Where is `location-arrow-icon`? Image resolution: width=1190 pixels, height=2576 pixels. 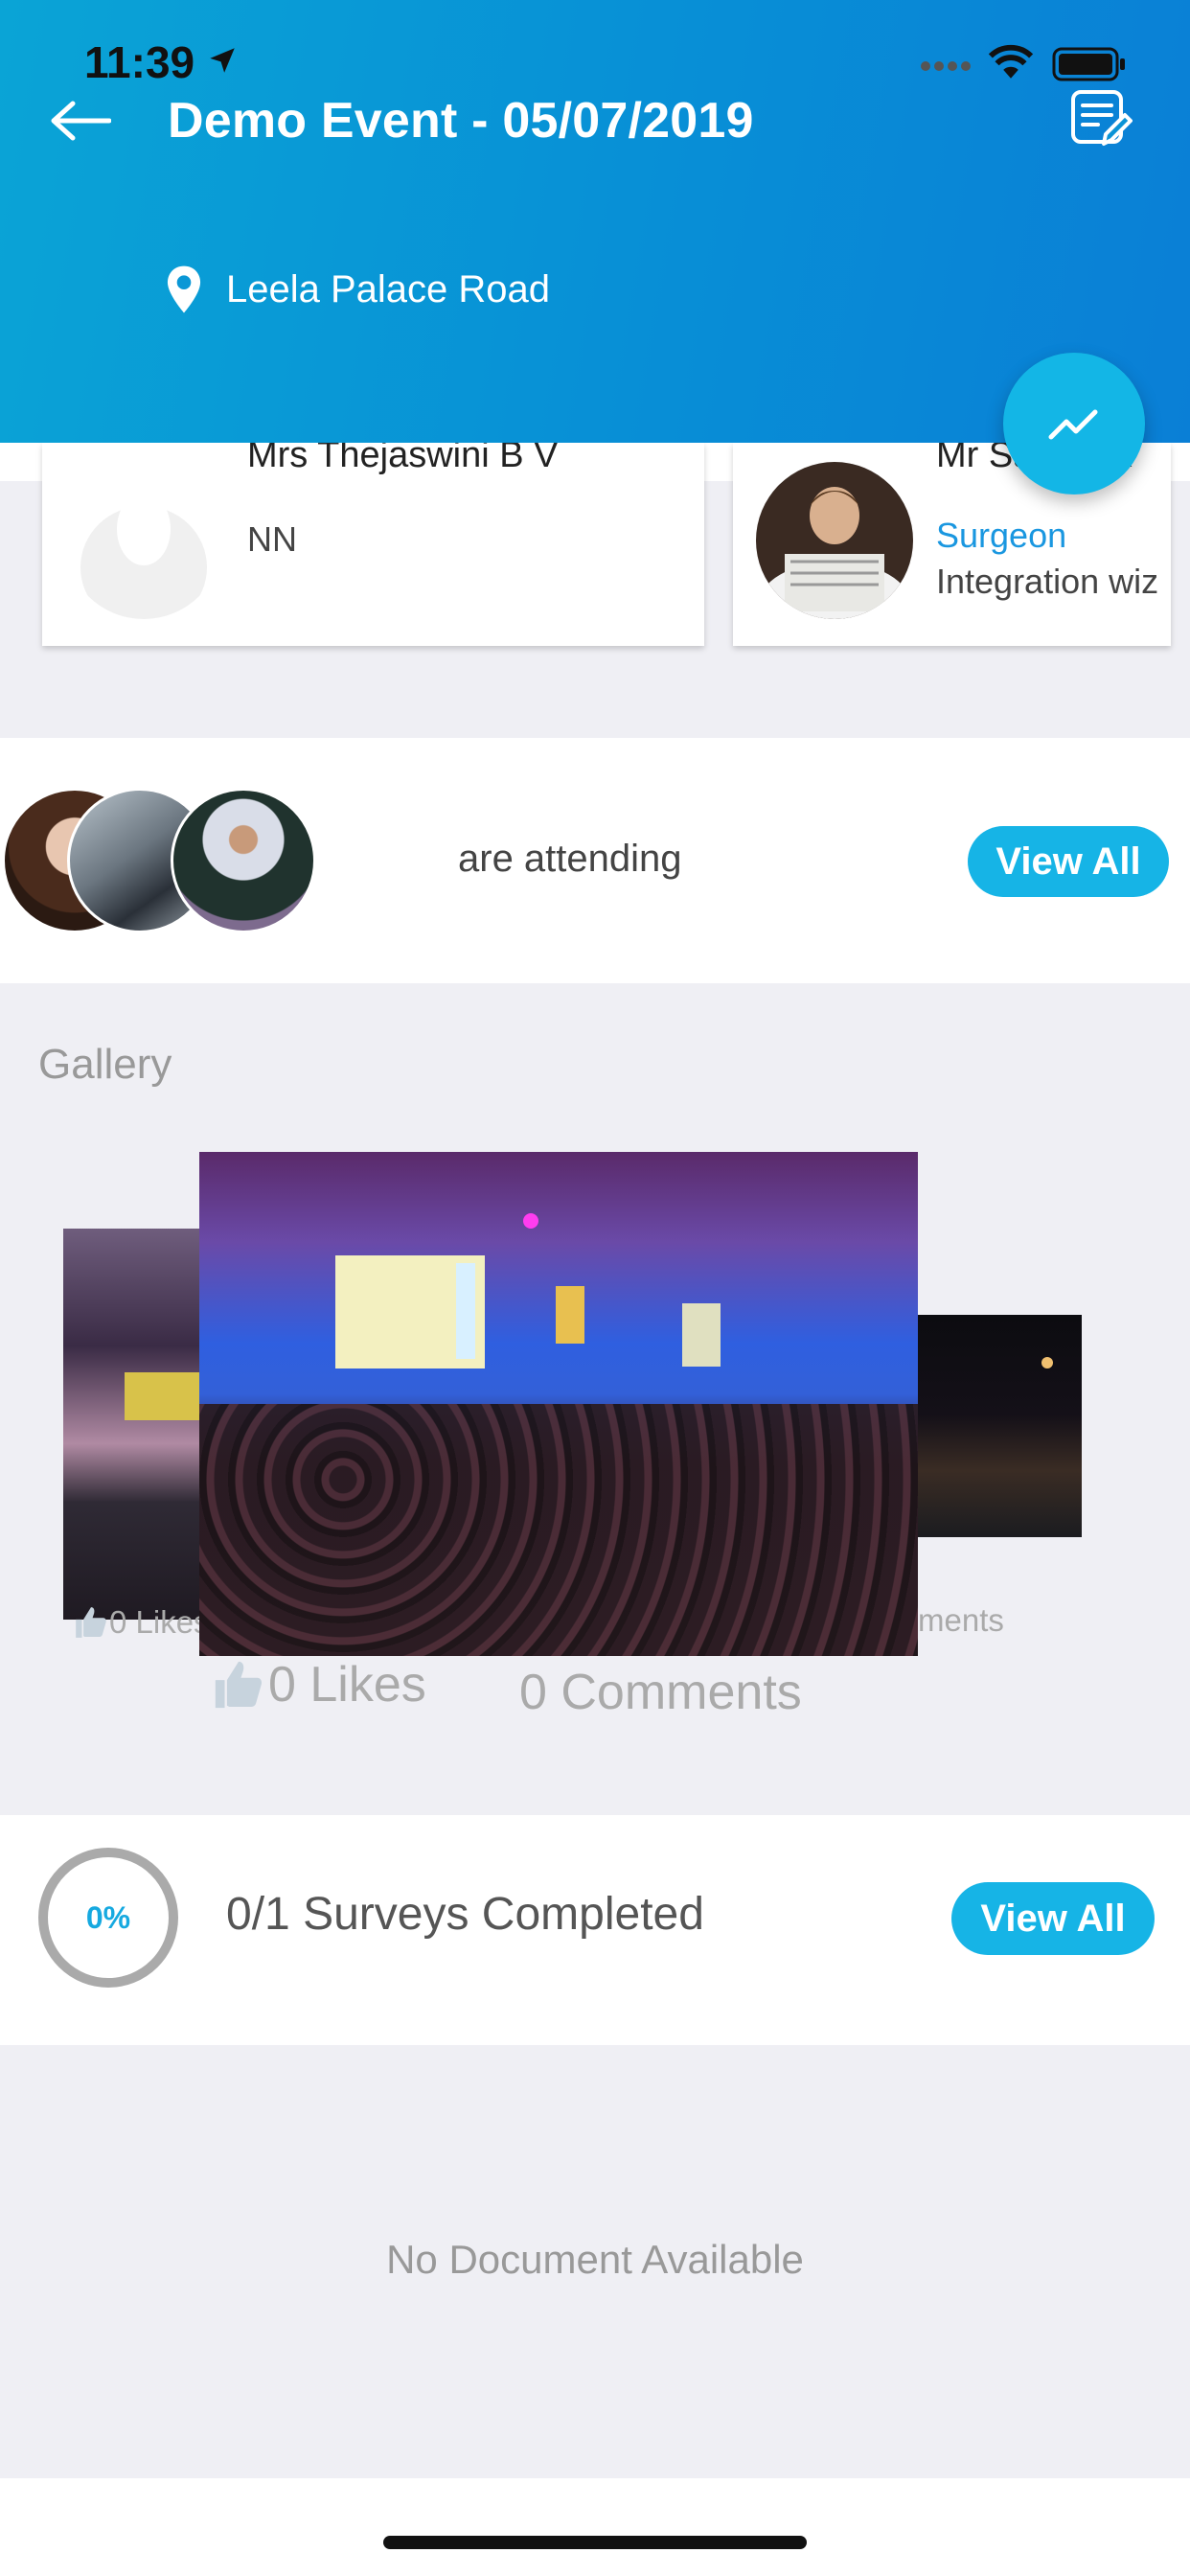
location-arrow-icon is located at coordinates (222, 60).